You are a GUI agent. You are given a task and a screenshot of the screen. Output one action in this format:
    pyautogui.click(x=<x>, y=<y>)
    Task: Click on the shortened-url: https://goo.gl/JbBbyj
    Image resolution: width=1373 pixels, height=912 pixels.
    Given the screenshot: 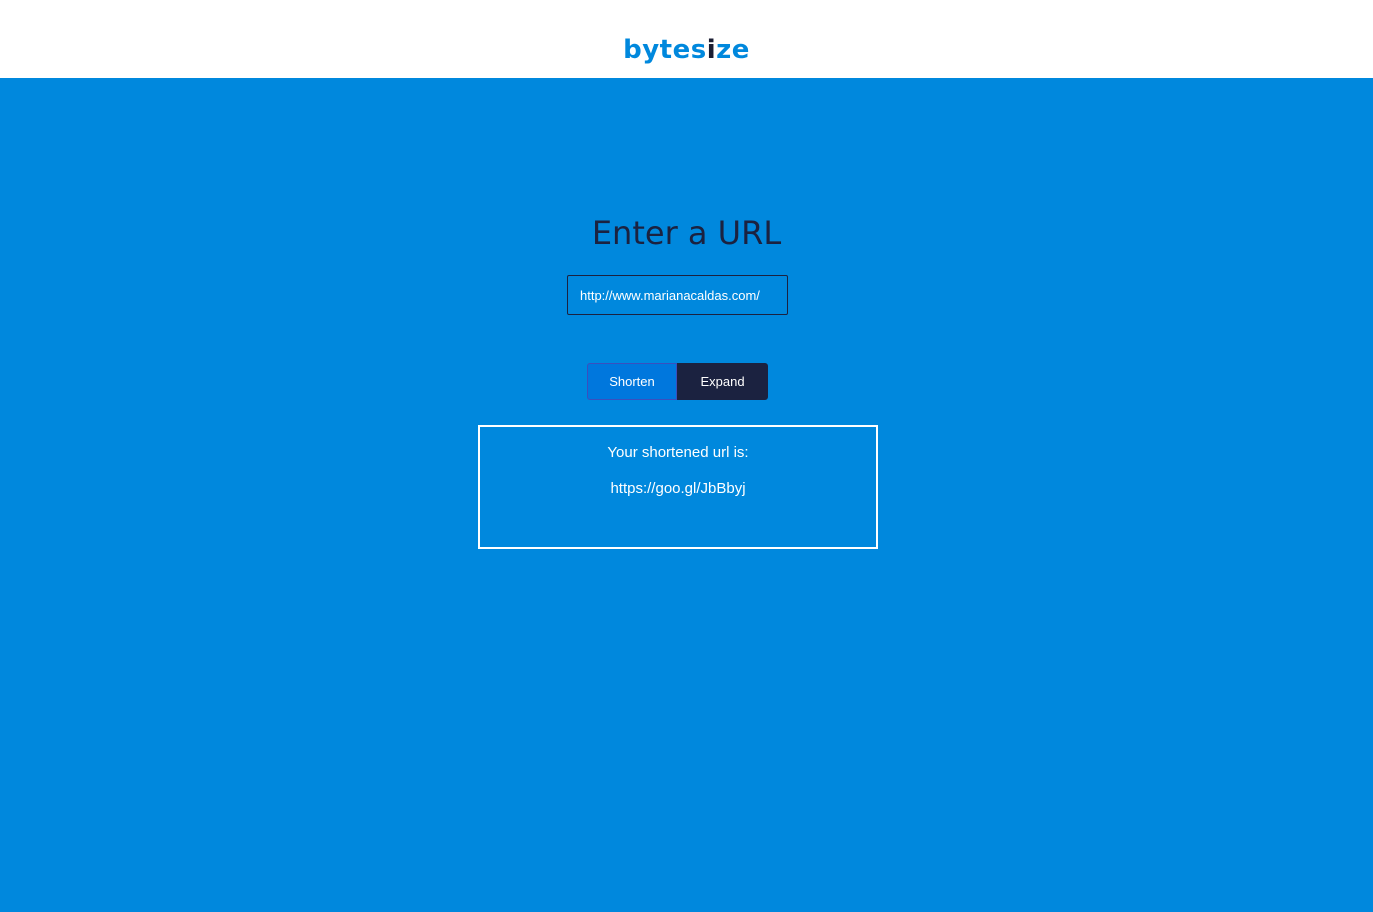 What is the action you would take?
    pyautogui.click(x=678, y=489)
    